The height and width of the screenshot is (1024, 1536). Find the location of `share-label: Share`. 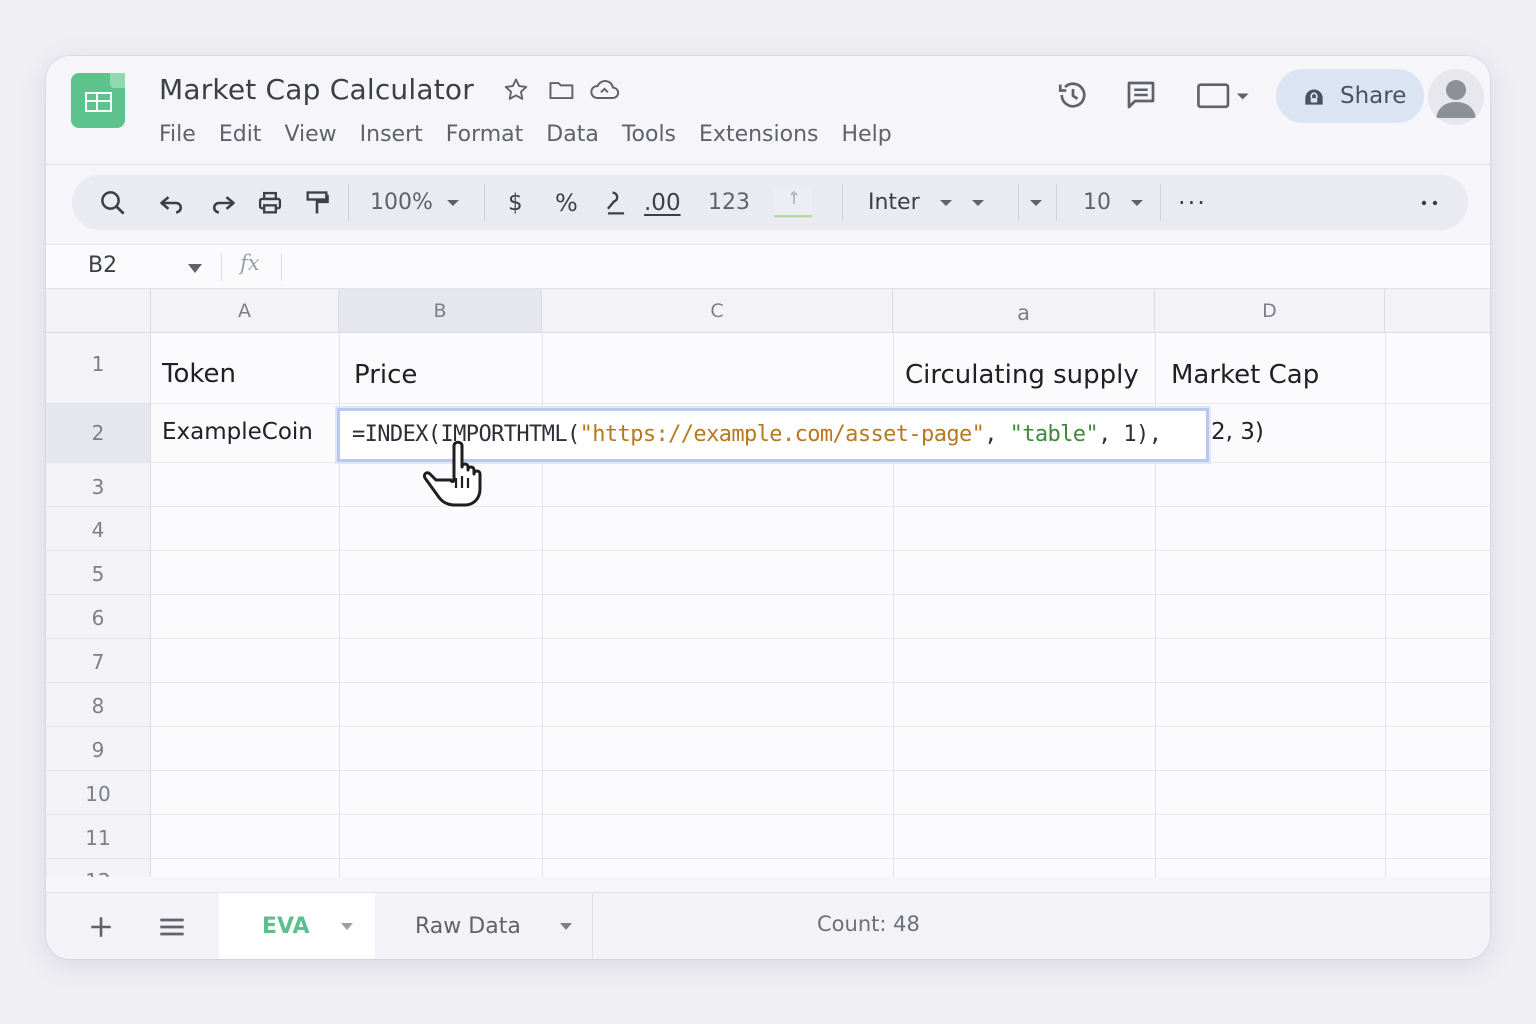

share-label: Share is located at coordinates (1373, 96).